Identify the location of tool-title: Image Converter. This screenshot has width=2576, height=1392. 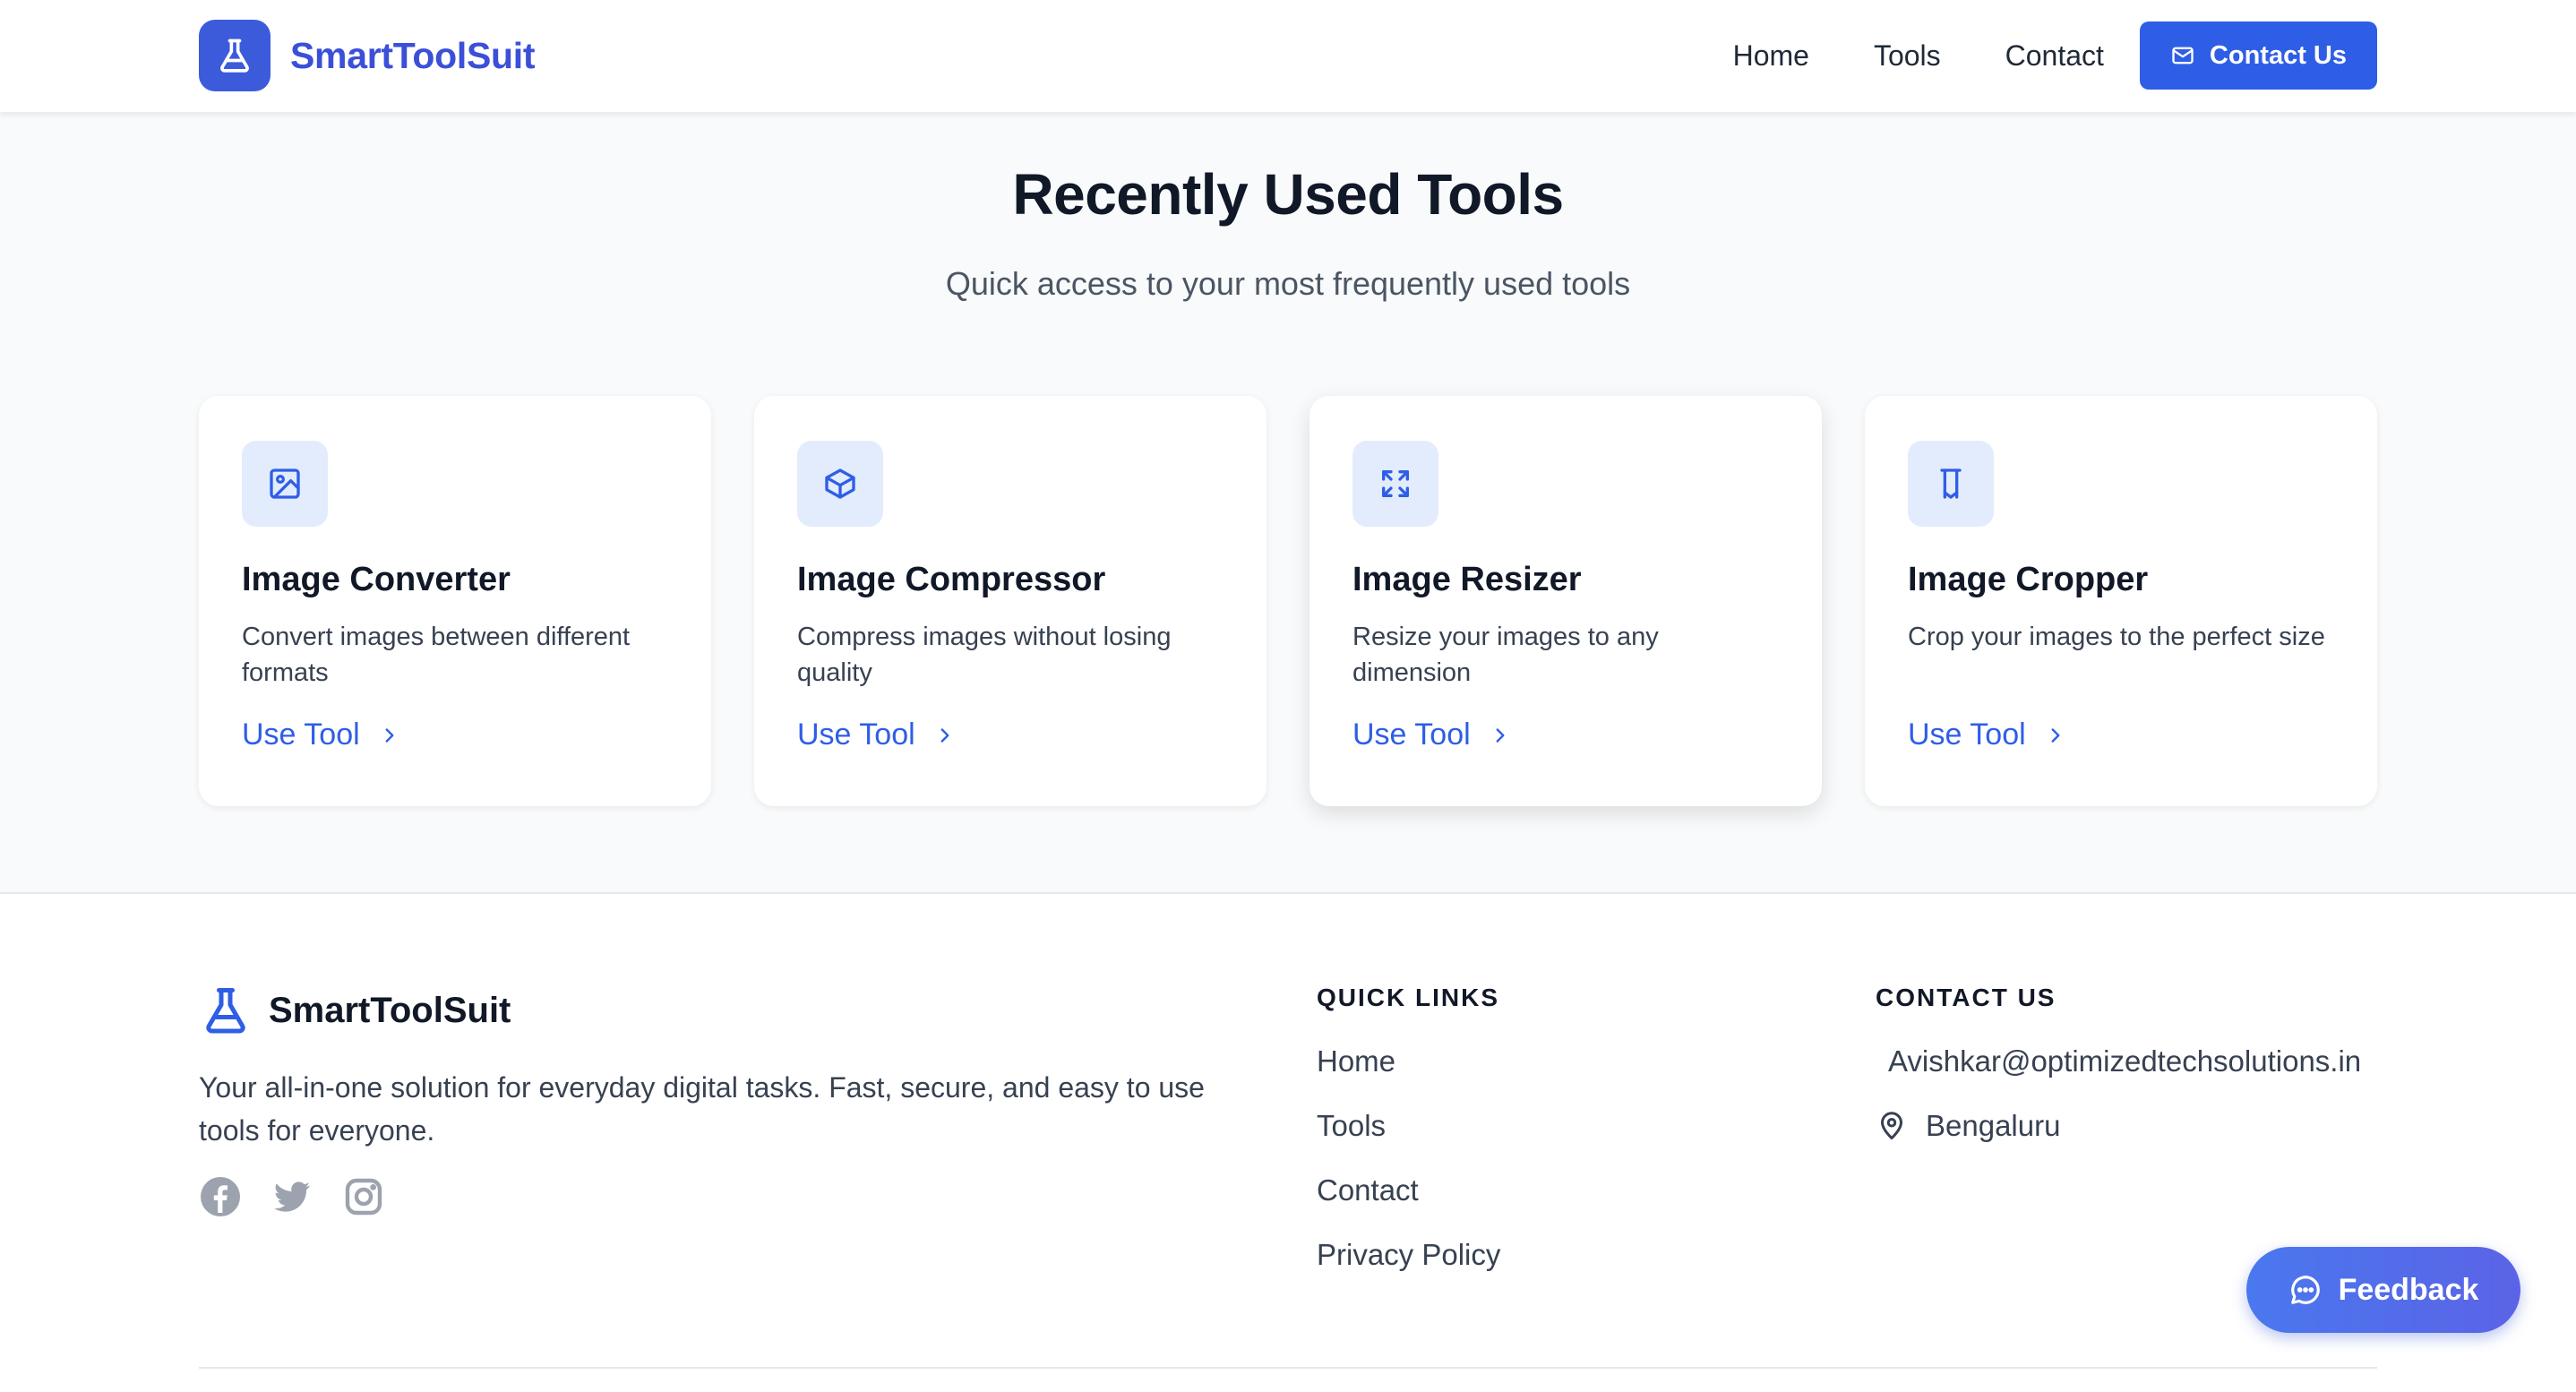
(376, 579).